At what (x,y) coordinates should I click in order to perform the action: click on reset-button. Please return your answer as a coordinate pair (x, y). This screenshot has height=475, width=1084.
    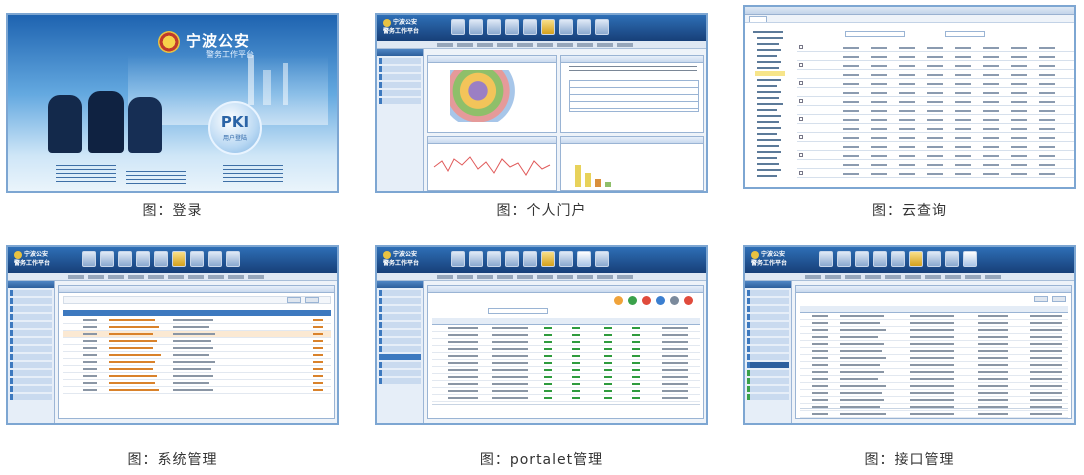
    Looking at the image, I should click on (312, 300).